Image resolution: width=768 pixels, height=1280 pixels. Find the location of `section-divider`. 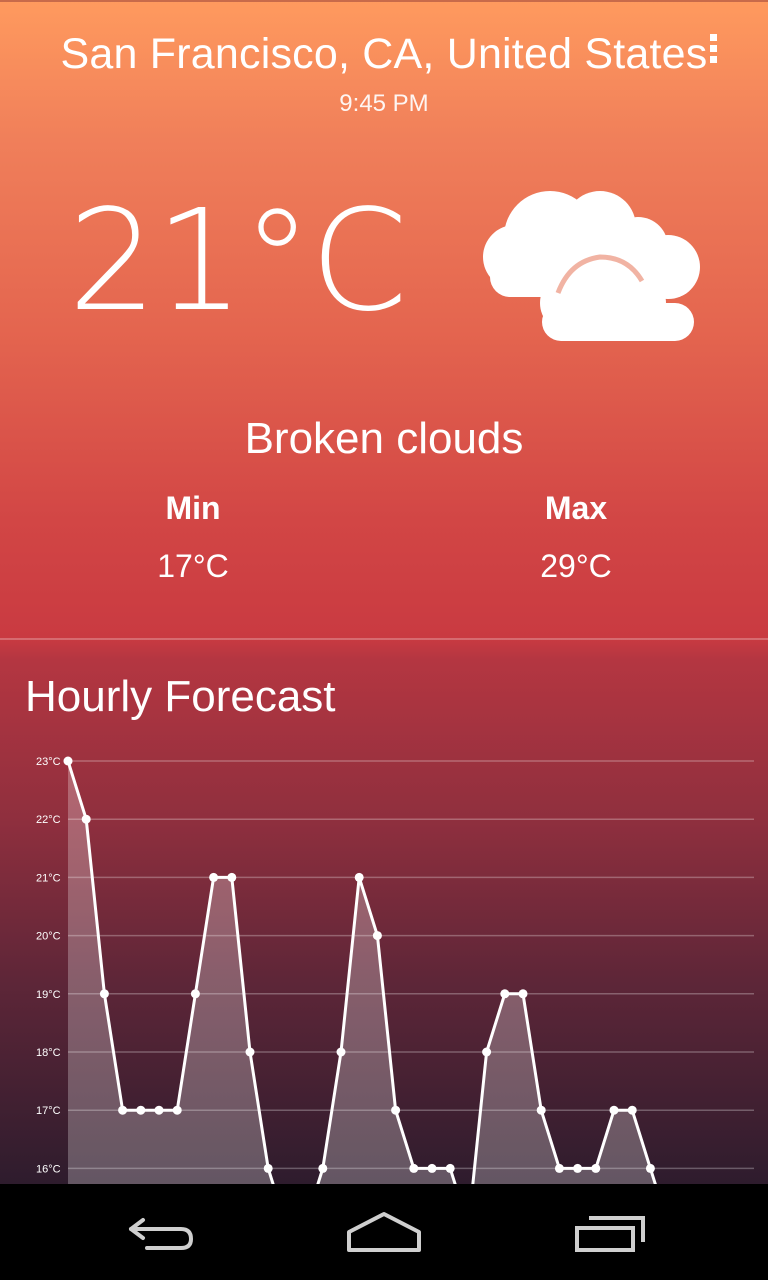

section-divider is located at coordinates (384, 639).